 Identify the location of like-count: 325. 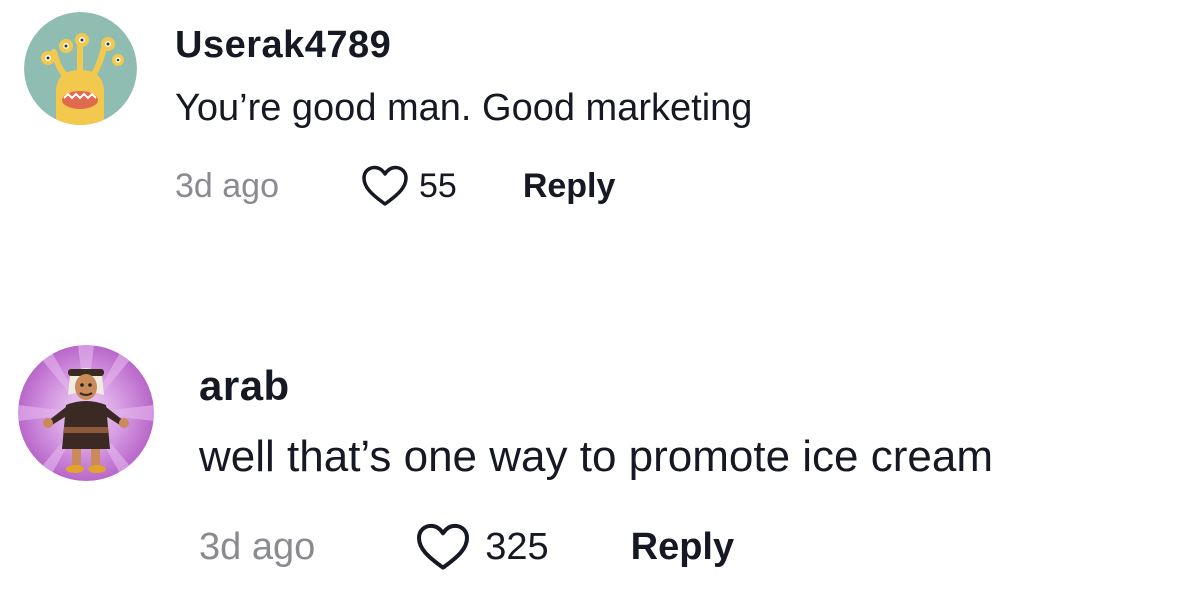
(517, 547).